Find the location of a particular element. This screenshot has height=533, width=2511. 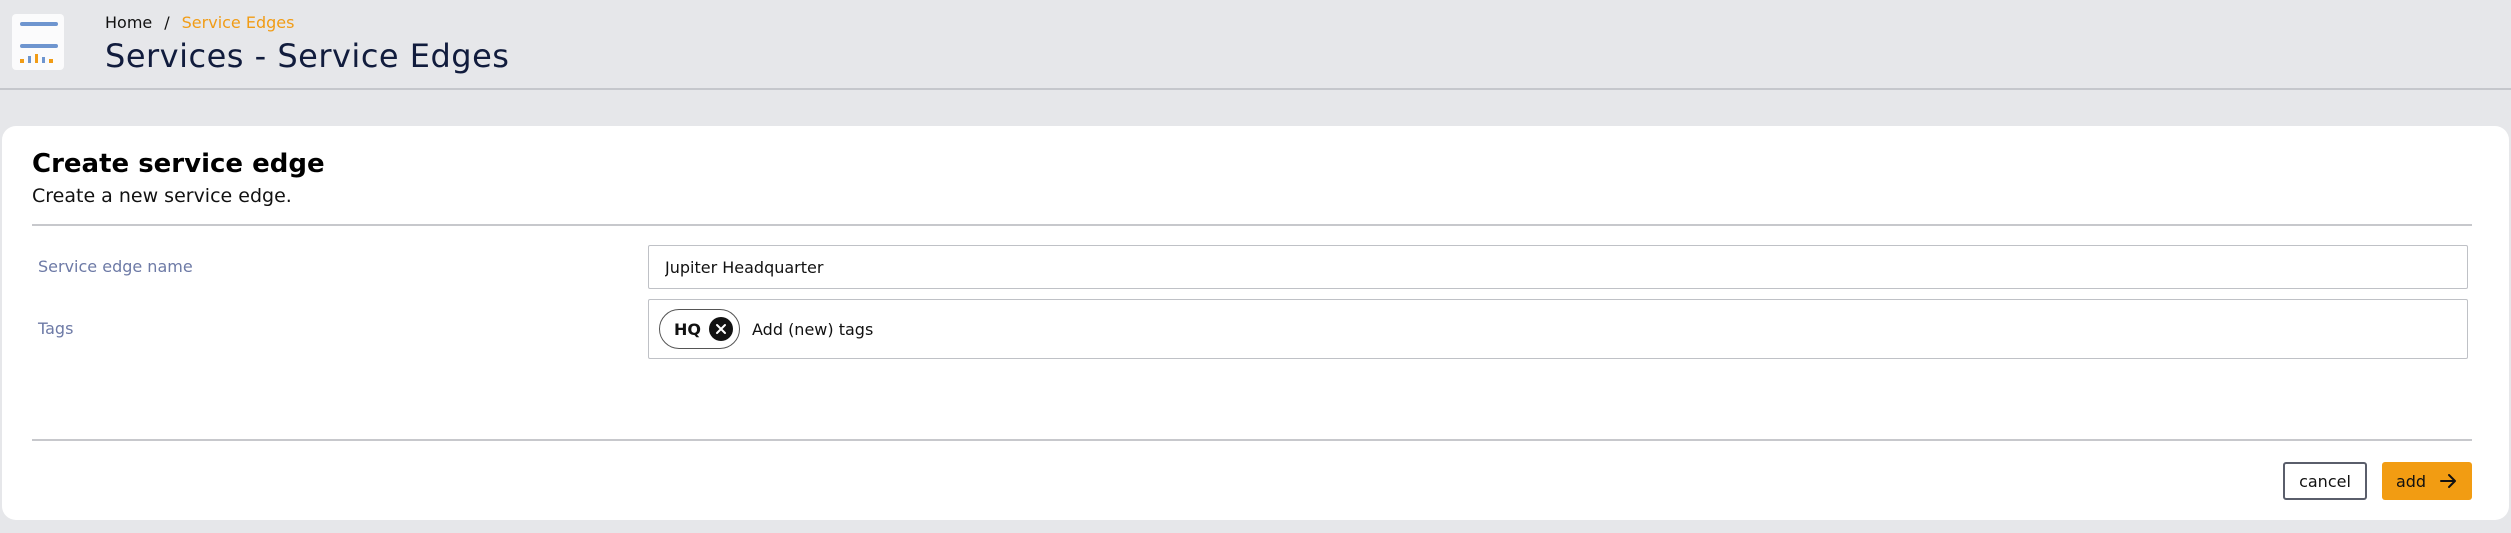

add-button: add is located at coordinates (2427, 481).